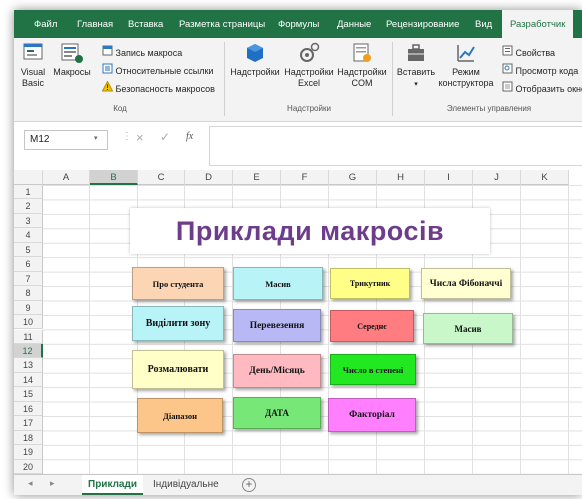 This screenshot has height=499, width=582. What do you see at coordinates (72, 60) in the screenshot?
I see `macros-button: Макросы` at bounding box center [72, 60].